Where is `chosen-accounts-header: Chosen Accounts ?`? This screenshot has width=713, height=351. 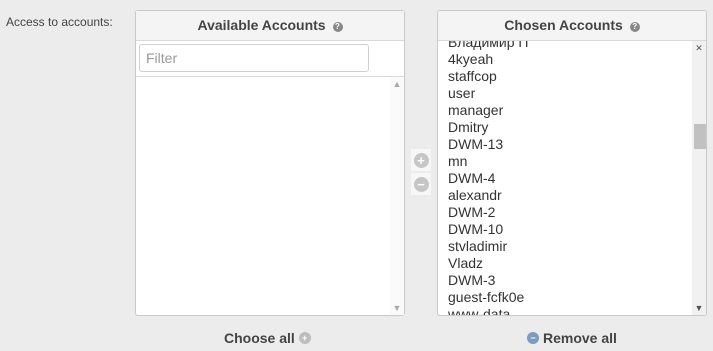
chosen-accounts-header: Chosen Accounts ? is located at coordinates (572, 26).